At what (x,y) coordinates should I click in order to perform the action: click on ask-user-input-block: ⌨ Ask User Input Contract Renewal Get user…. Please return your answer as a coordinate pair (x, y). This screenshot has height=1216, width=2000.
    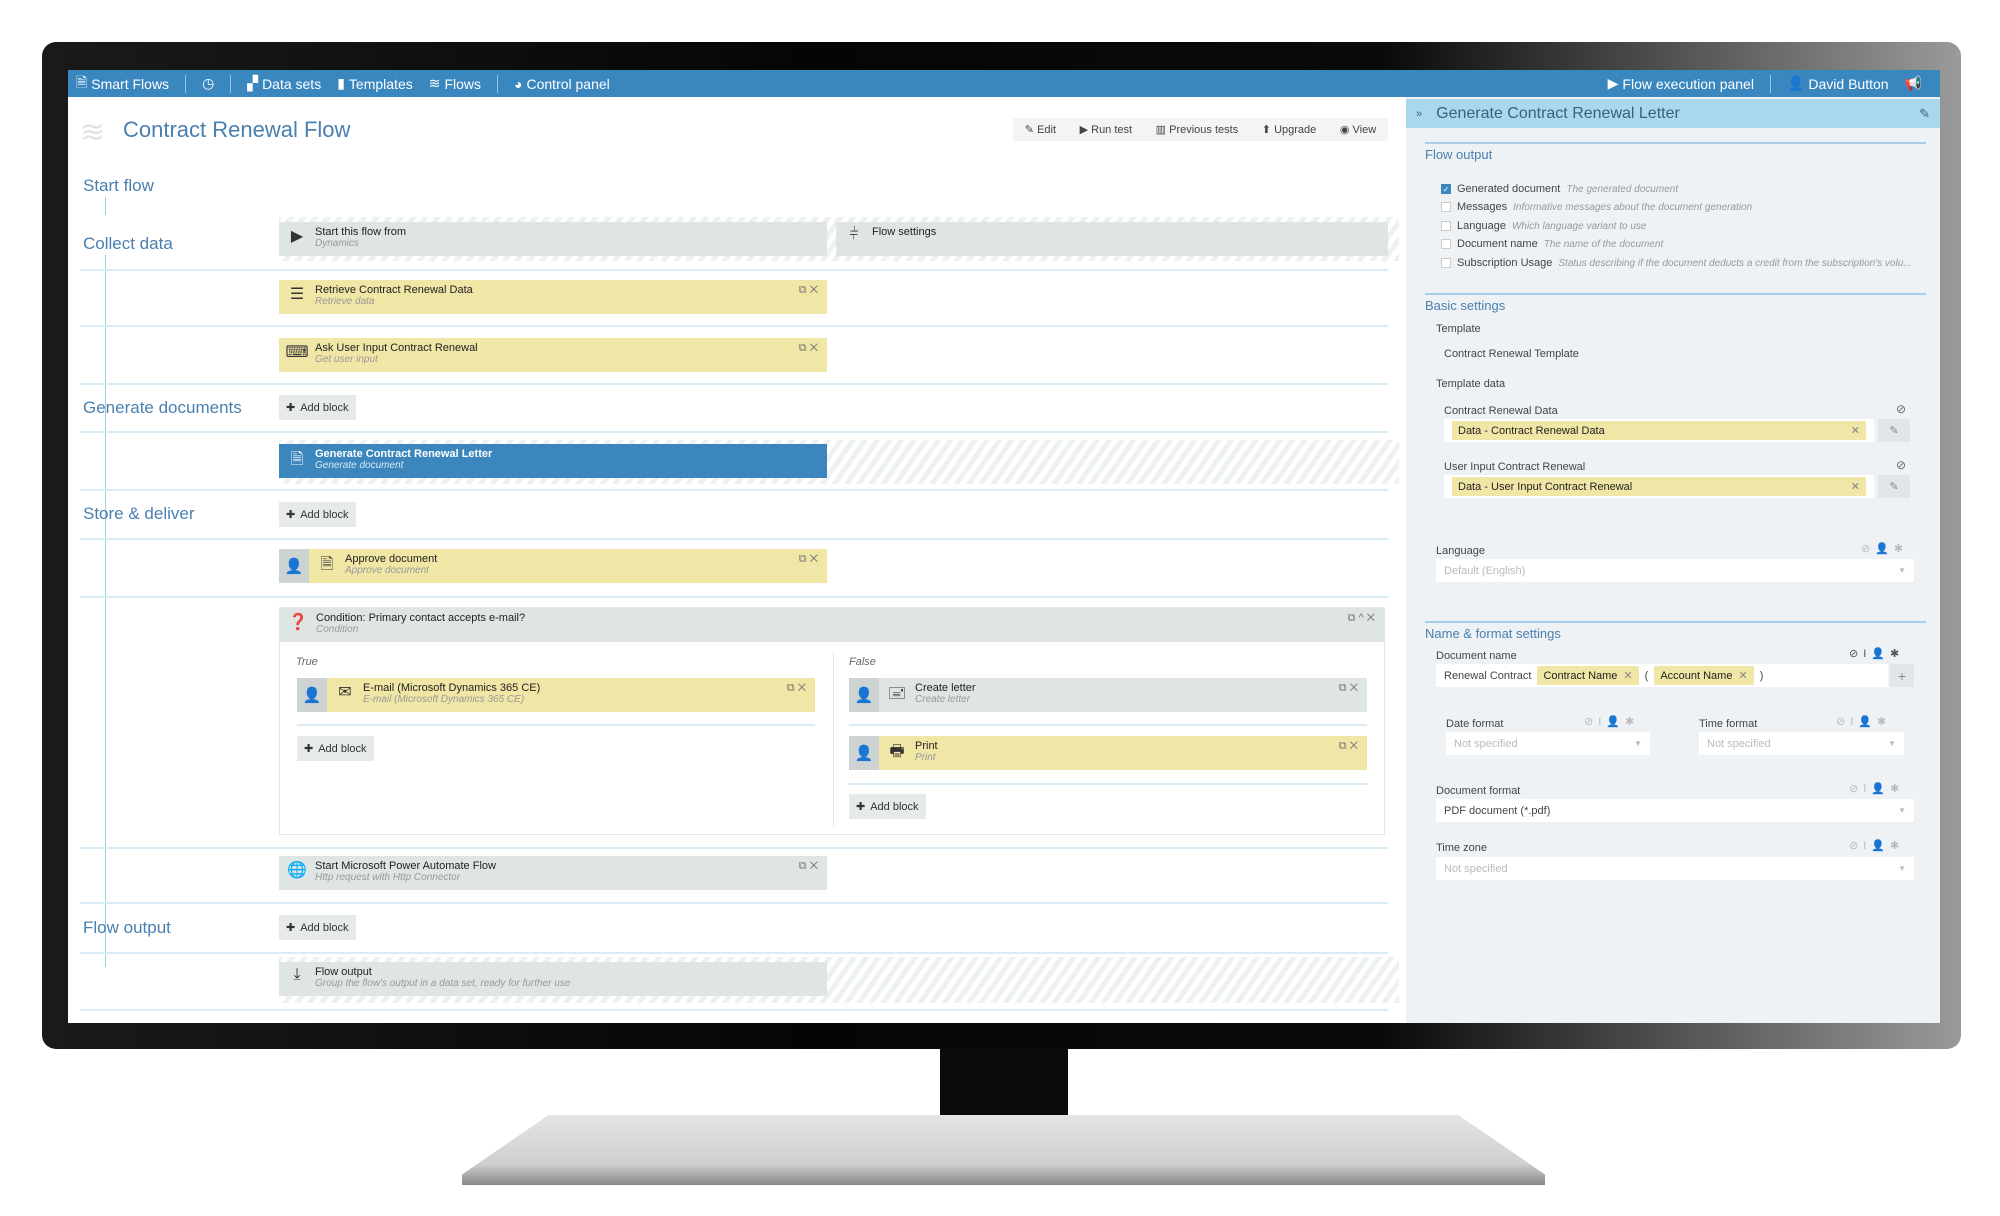
    Looking at the image, I should click on (553, 355).